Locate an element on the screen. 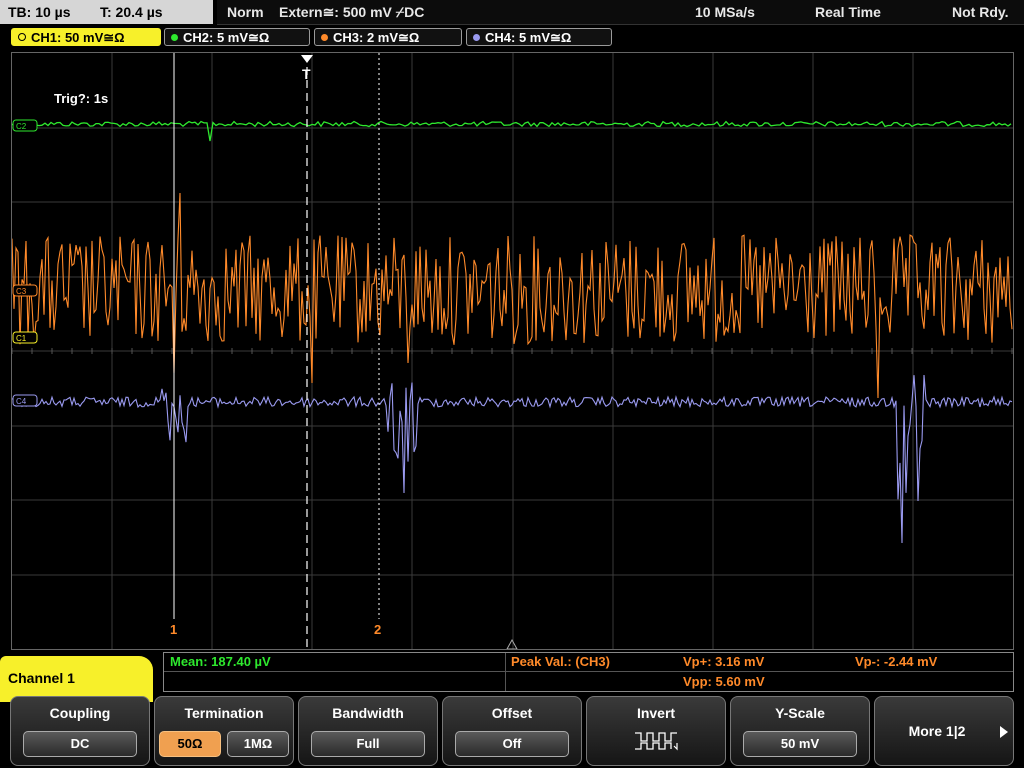 This screenshot has width=1024, height=768. coupling-title: Coupling is located at coordinates (80, 713).